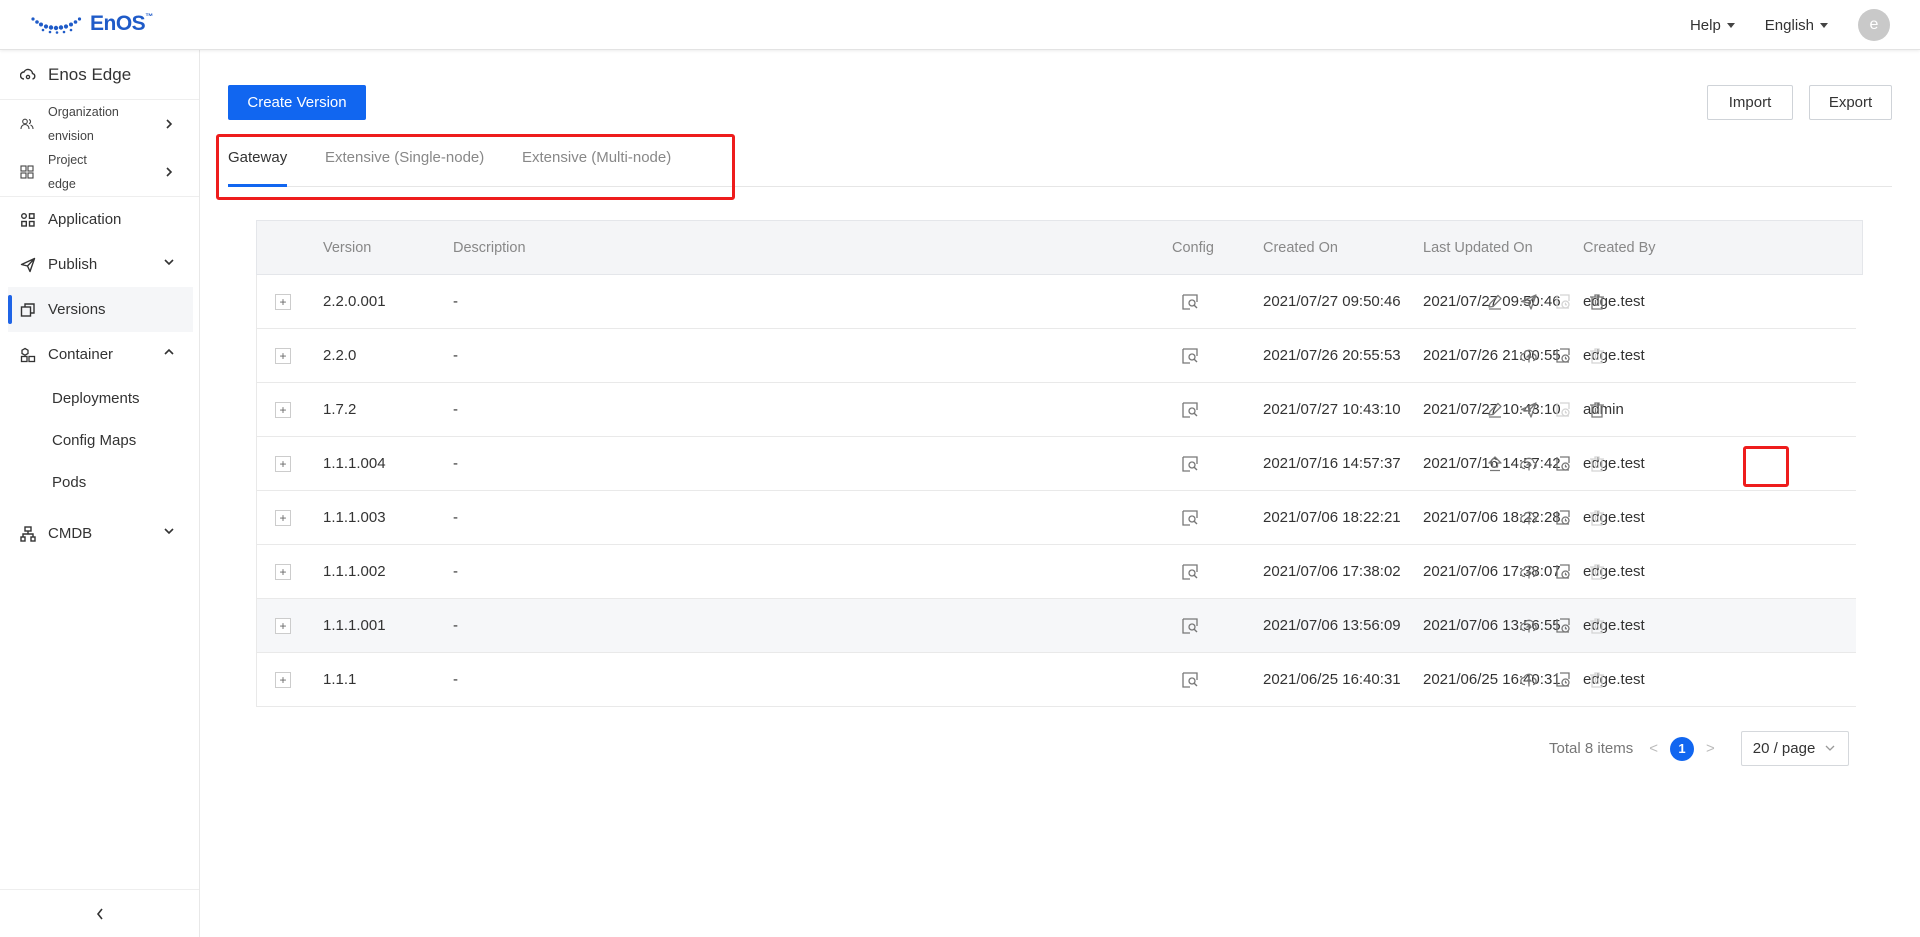 The height and width of the screenshot is (937, 1920). Describe the element at coordinates (1495, 464) in the screenshot. I see `upload-icon` at that location.